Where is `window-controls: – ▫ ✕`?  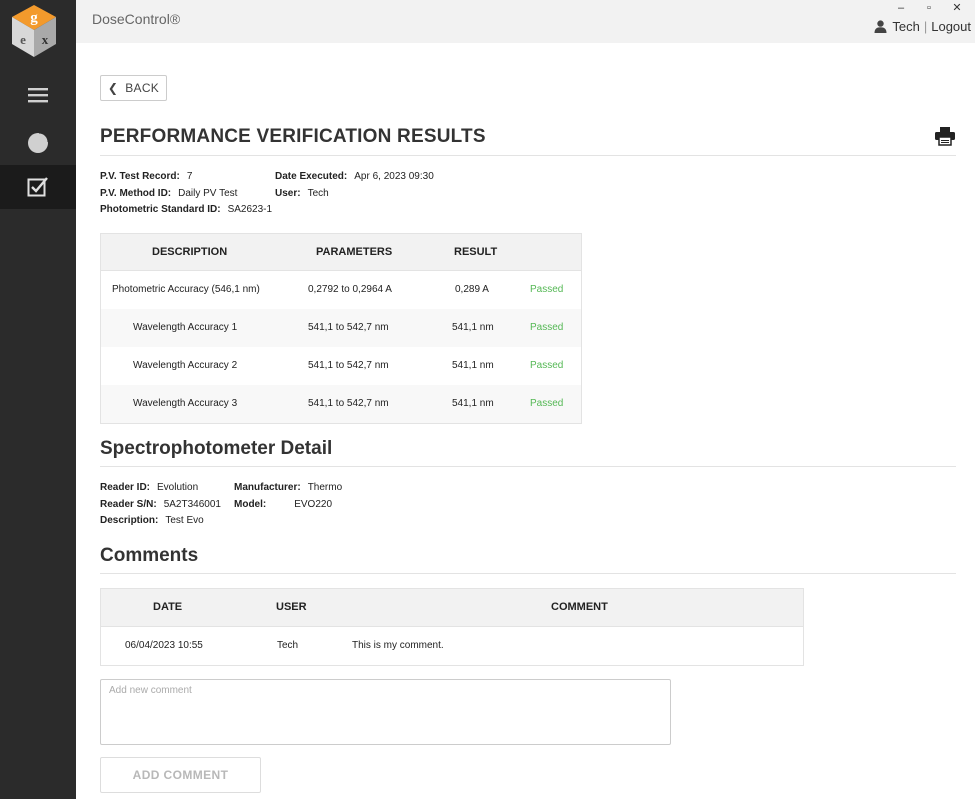 window-controls: – ▫ ✕ is located at coordinates (929, 8).